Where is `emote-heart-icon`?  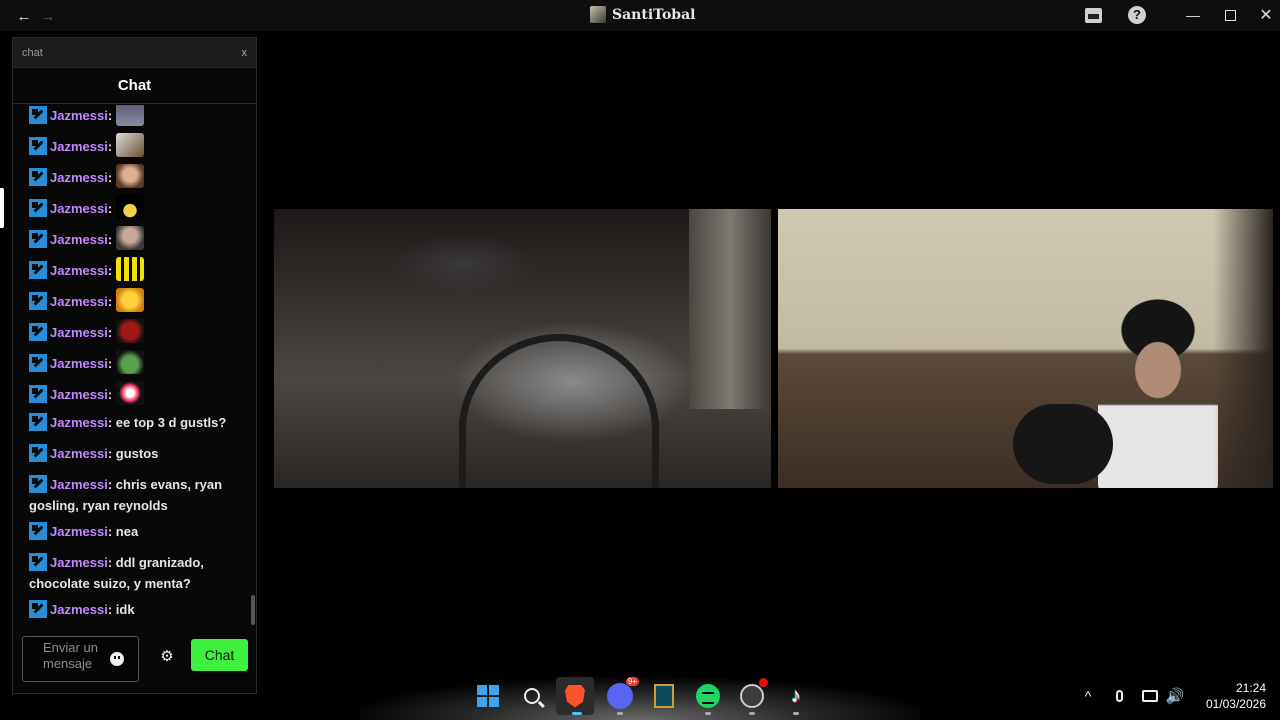 emote-heart-icon is located at coordinates (129, 393).